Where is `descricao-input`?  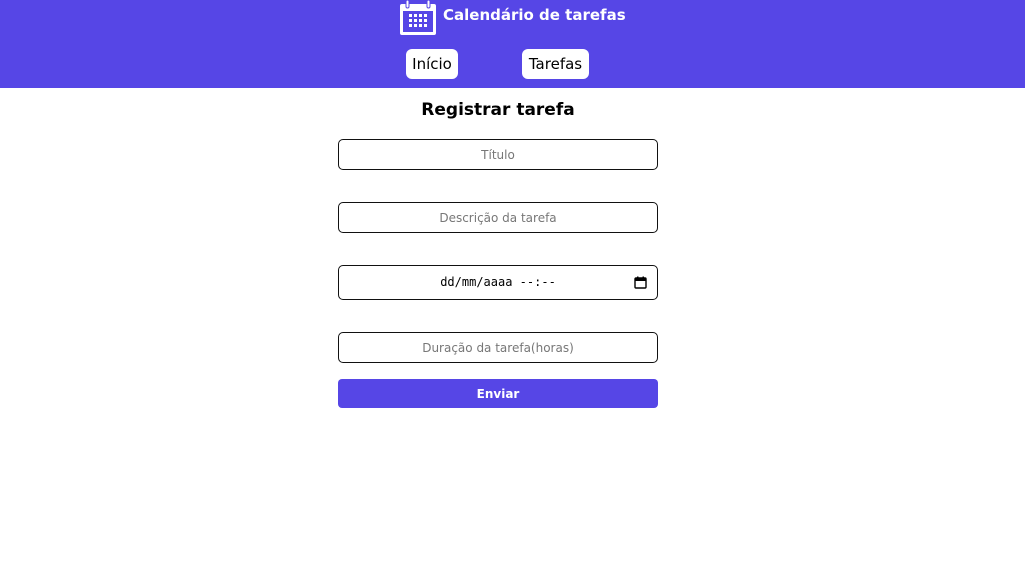
descricao-input is located at coordinates (498, 217).